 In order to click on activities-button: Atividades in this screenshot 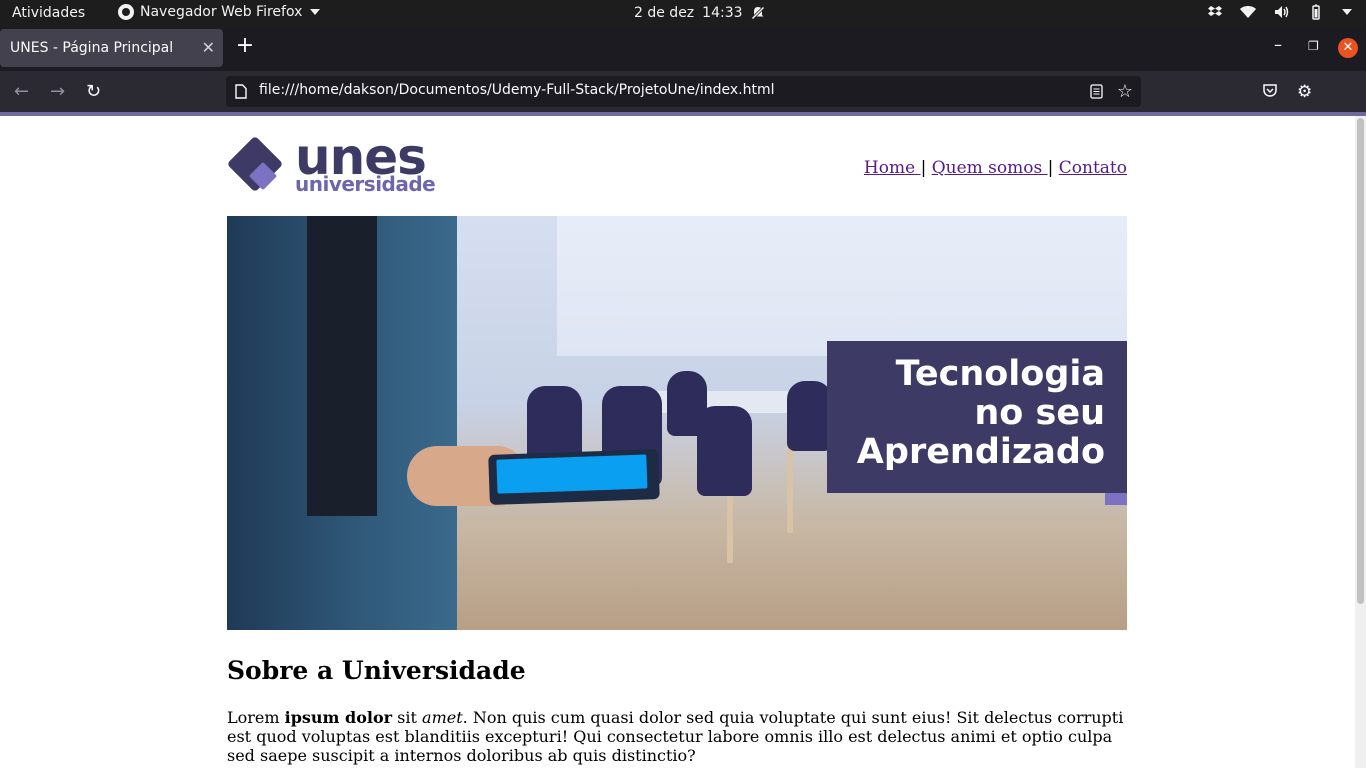, I will do `click(48, 13)`.